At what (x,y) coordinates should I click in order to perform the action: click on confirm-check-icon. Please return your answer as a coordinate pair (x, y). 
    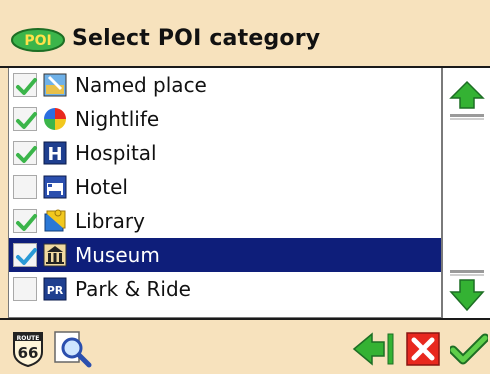
    Looking at the image, I should click on (469, 349).